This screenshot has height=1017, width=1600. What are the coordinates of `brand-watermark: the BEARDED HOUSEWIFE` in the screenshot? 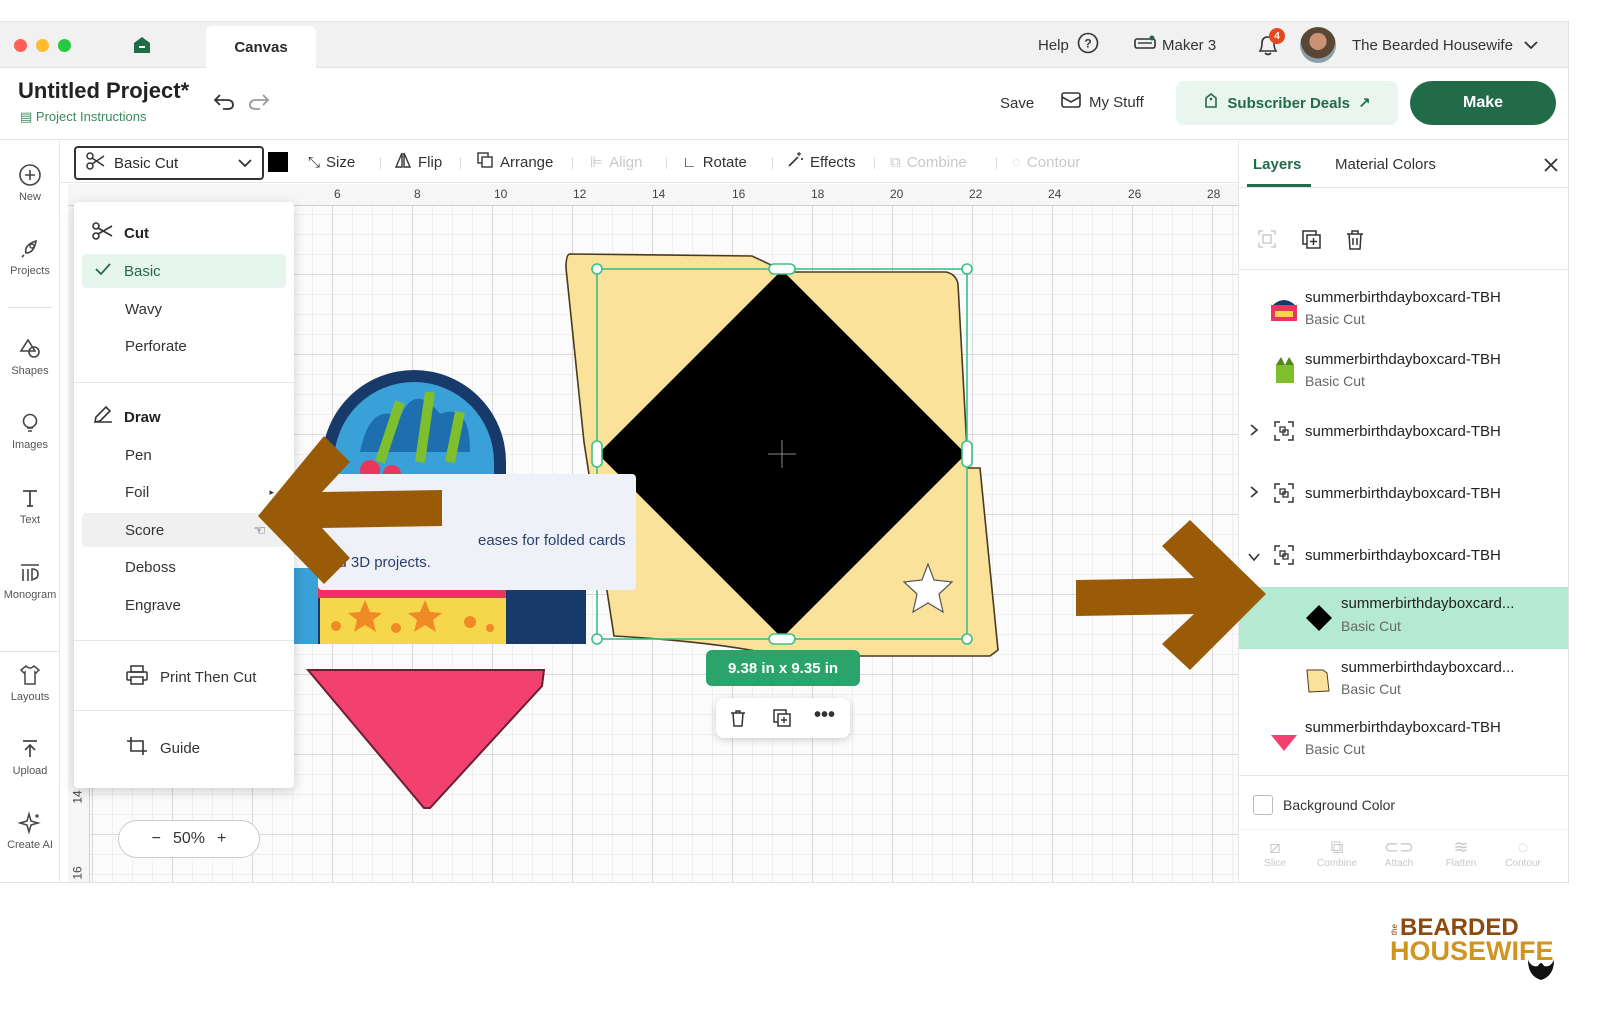 It's located at (1475, 949).